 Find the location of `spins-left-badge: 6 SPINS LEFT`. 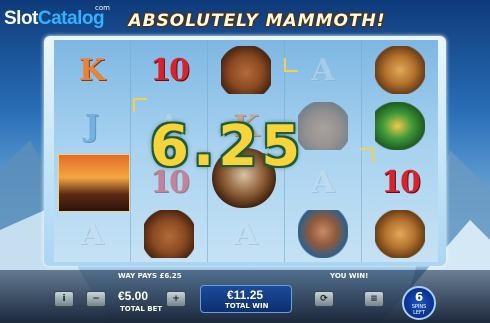

spins-left-badge: 6 SPINS LEFT is located at coordinates (419, 303).